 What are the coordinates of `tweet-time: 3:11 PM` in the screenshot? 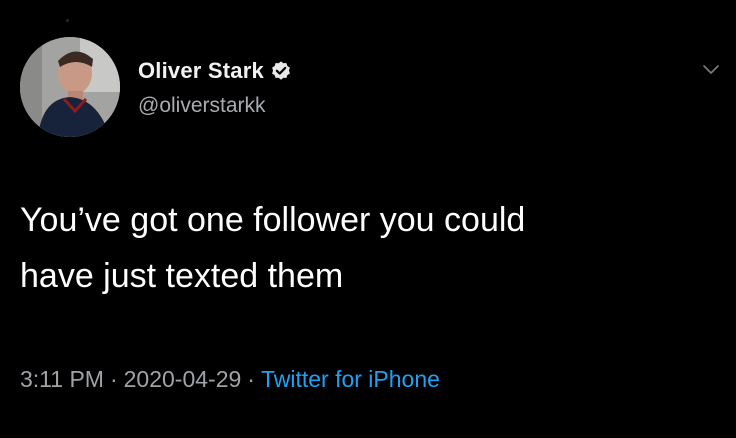 It's located at (62, 379).